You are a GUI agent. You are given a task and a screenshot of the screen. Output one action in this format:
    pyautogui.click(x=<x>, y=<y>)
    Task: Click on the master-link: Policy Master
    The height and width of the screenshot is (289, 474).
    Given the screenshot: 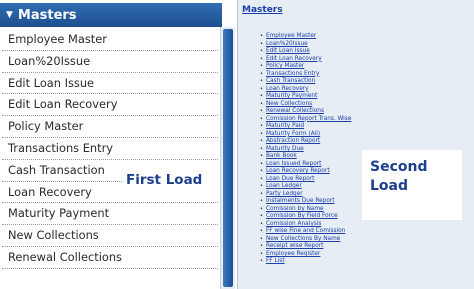 What is the action you would take?
    pyautogui.click(x=285, y=66)
    